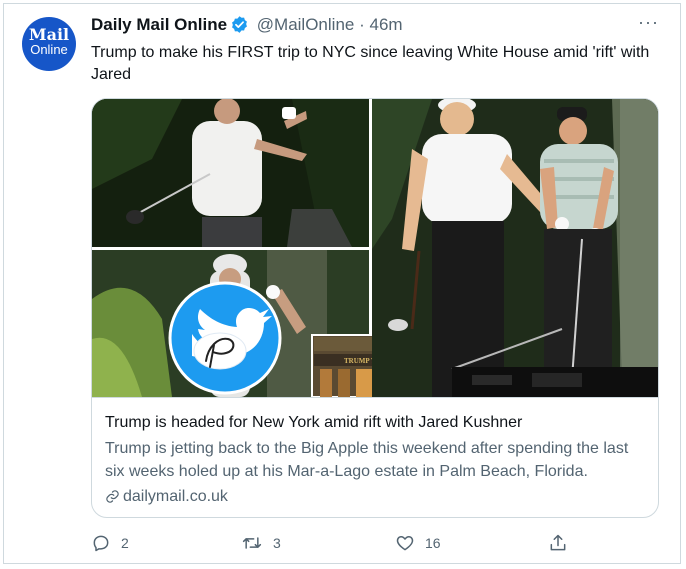 This screenshot has width=686, height=569. I want to click on reply-button: 2, so click(110, 543).